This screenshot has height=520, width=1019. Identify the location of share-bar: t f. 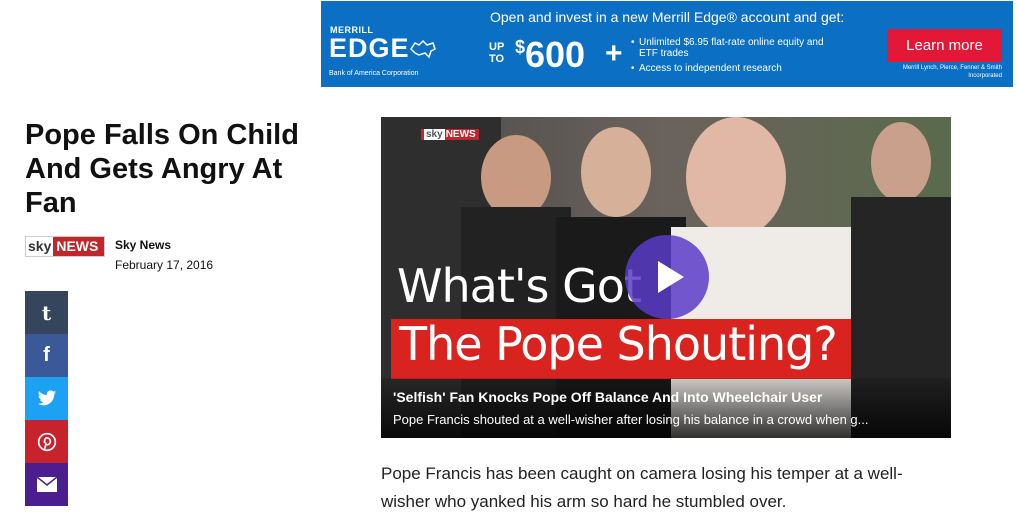
(46, 398).